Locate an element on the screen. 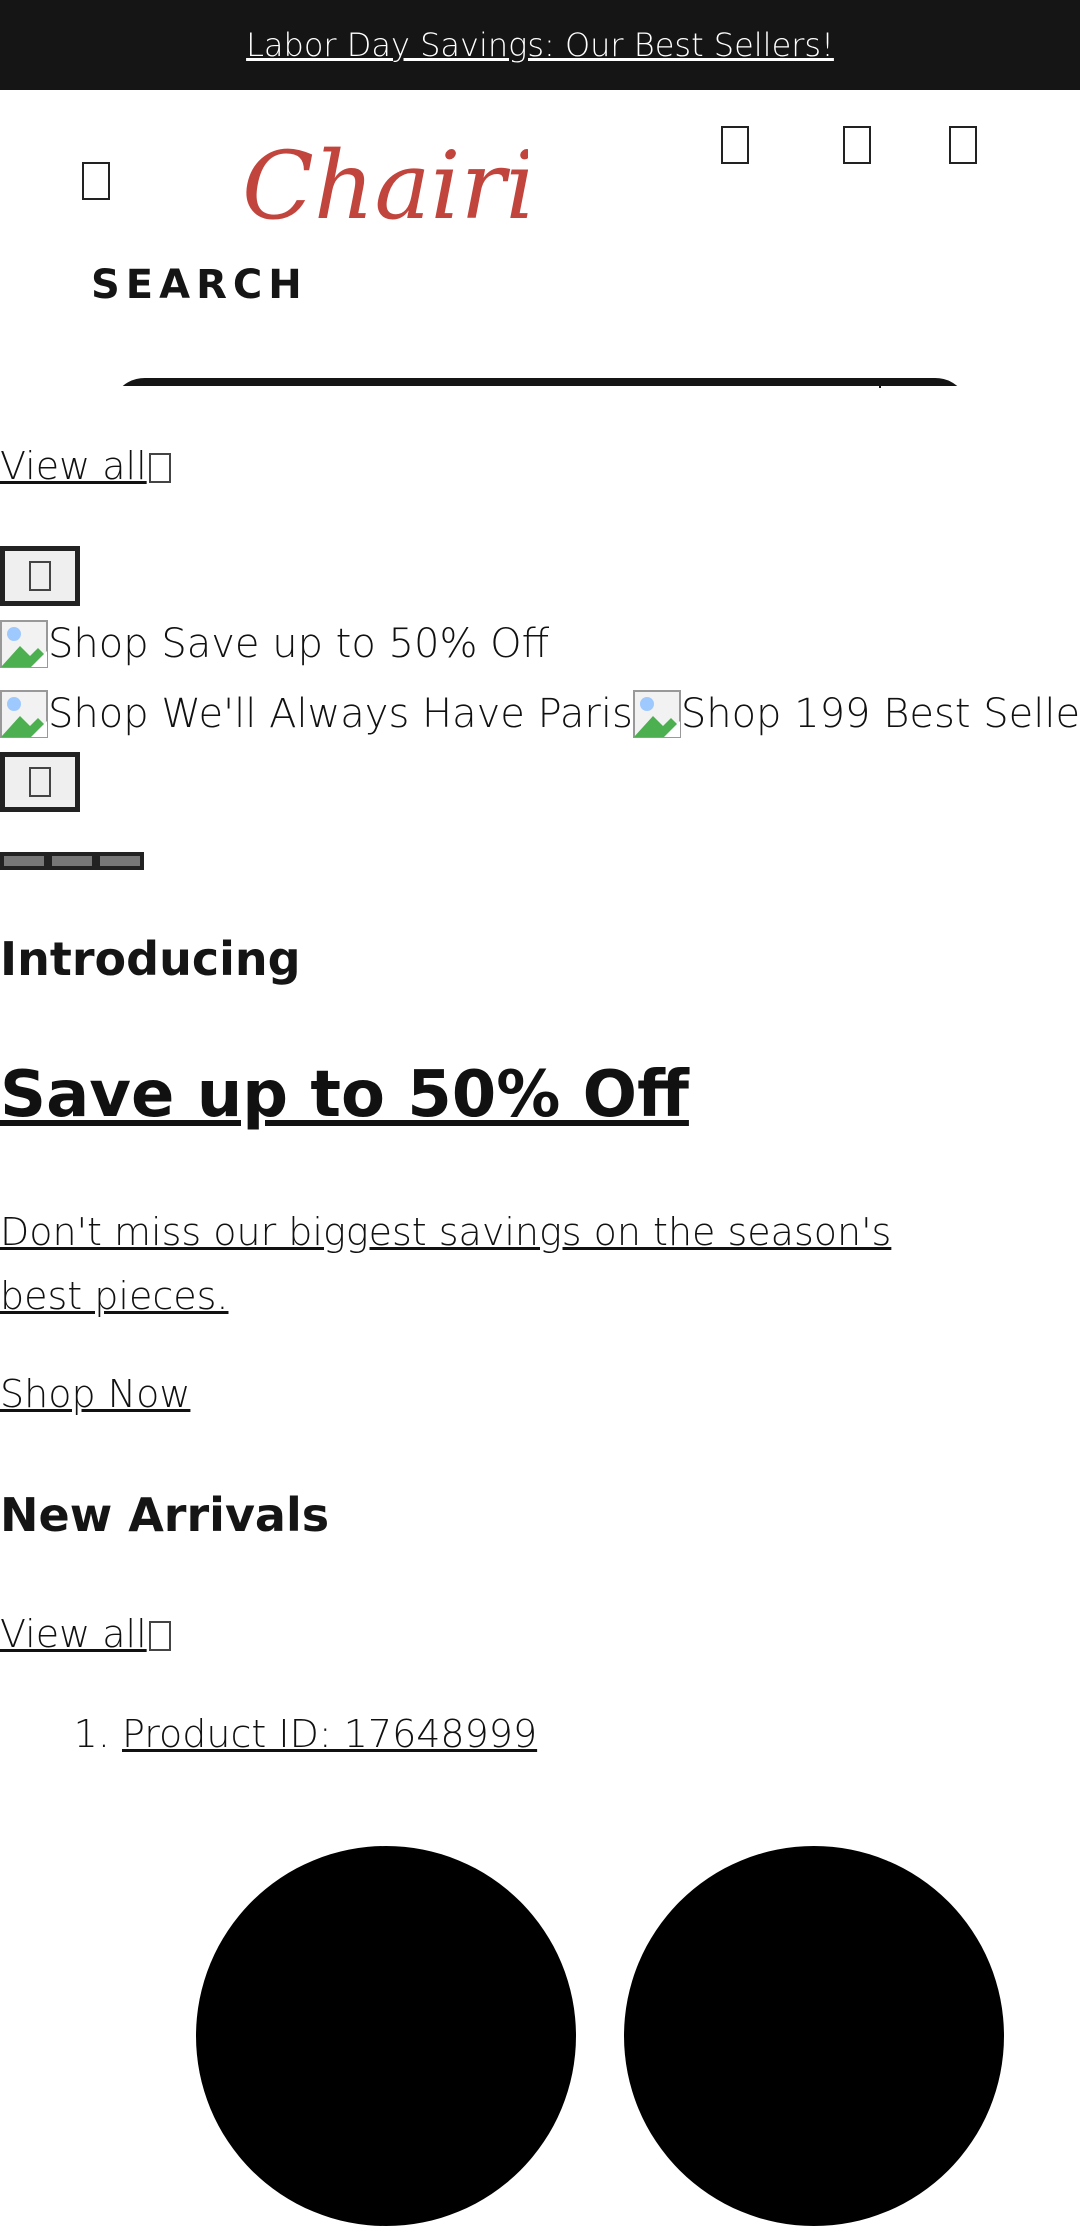 The width and height of the screenshot is (1080, 2226). carousel-slide-row-1: Shop Save up to 50% Off is located at coordinates (274, 646).